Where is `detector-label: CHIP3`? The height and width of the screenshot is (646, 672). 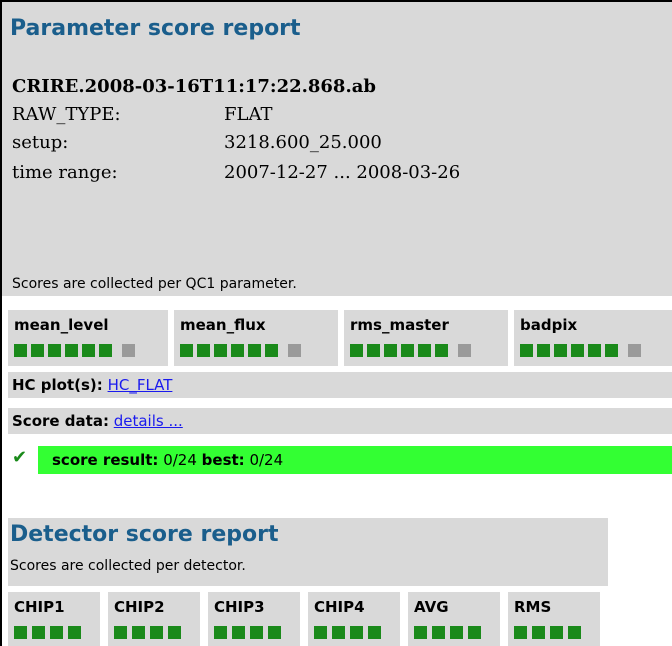 detector-label: CHIP3 is located at coordinates (239, 607).